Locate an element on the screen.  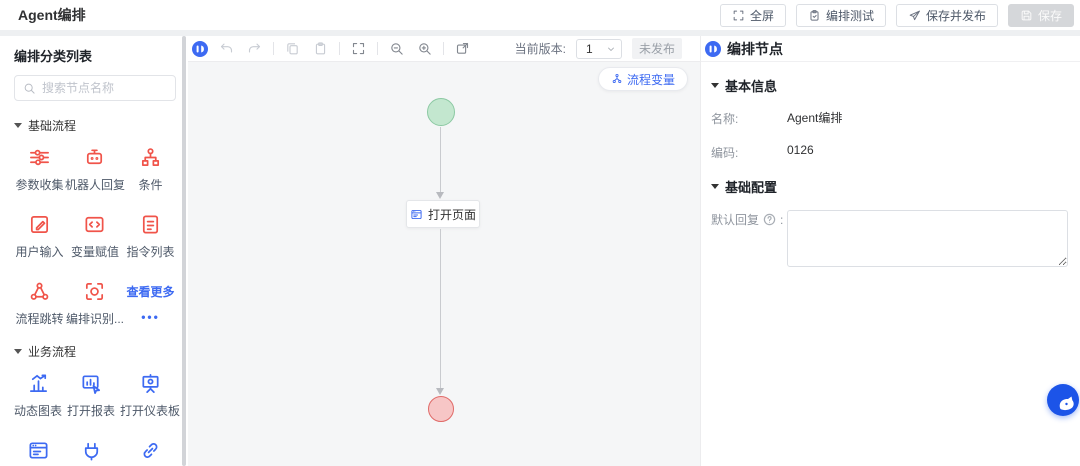
palette-item-open-page: 打开页面 is located at coordinates (38, 452).